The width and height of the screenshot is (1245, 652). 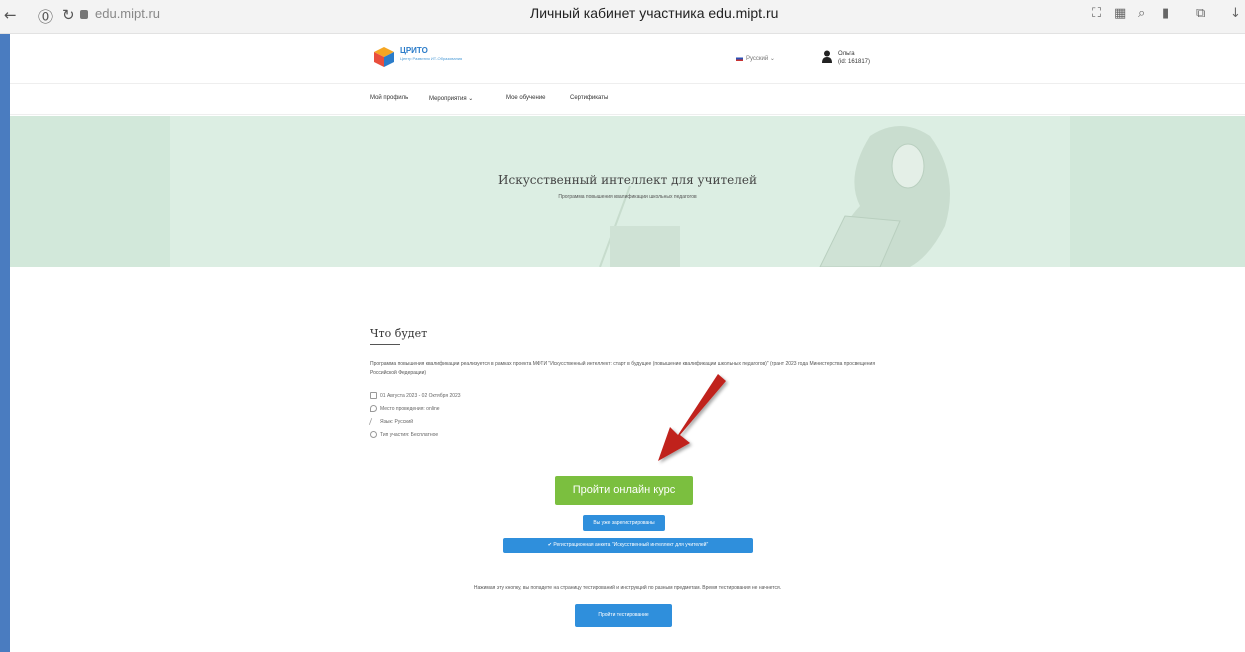 What do you see at coordinates (414, 50) in the screenshot?
I see `logo-text: ЦРИТО` at bounding box center [414, 50].